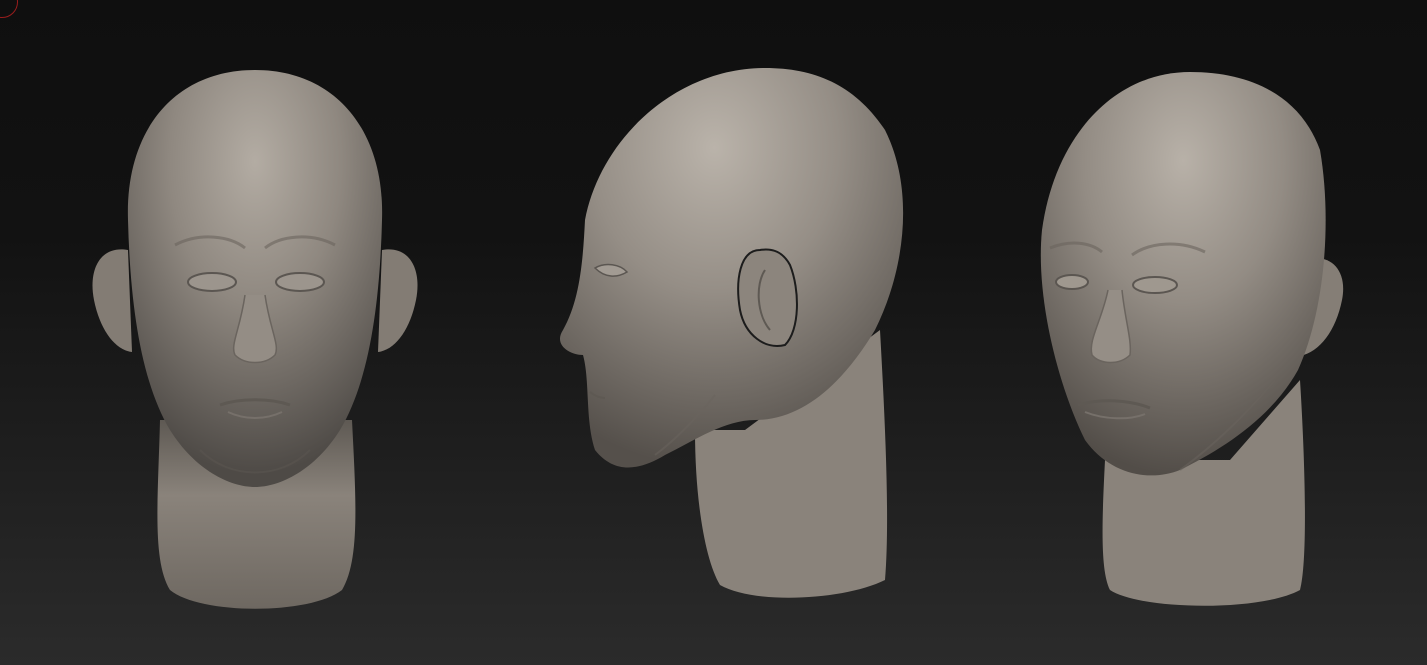 The image size is (1427, 665). I want to click on left-ear, so click(112, 300).